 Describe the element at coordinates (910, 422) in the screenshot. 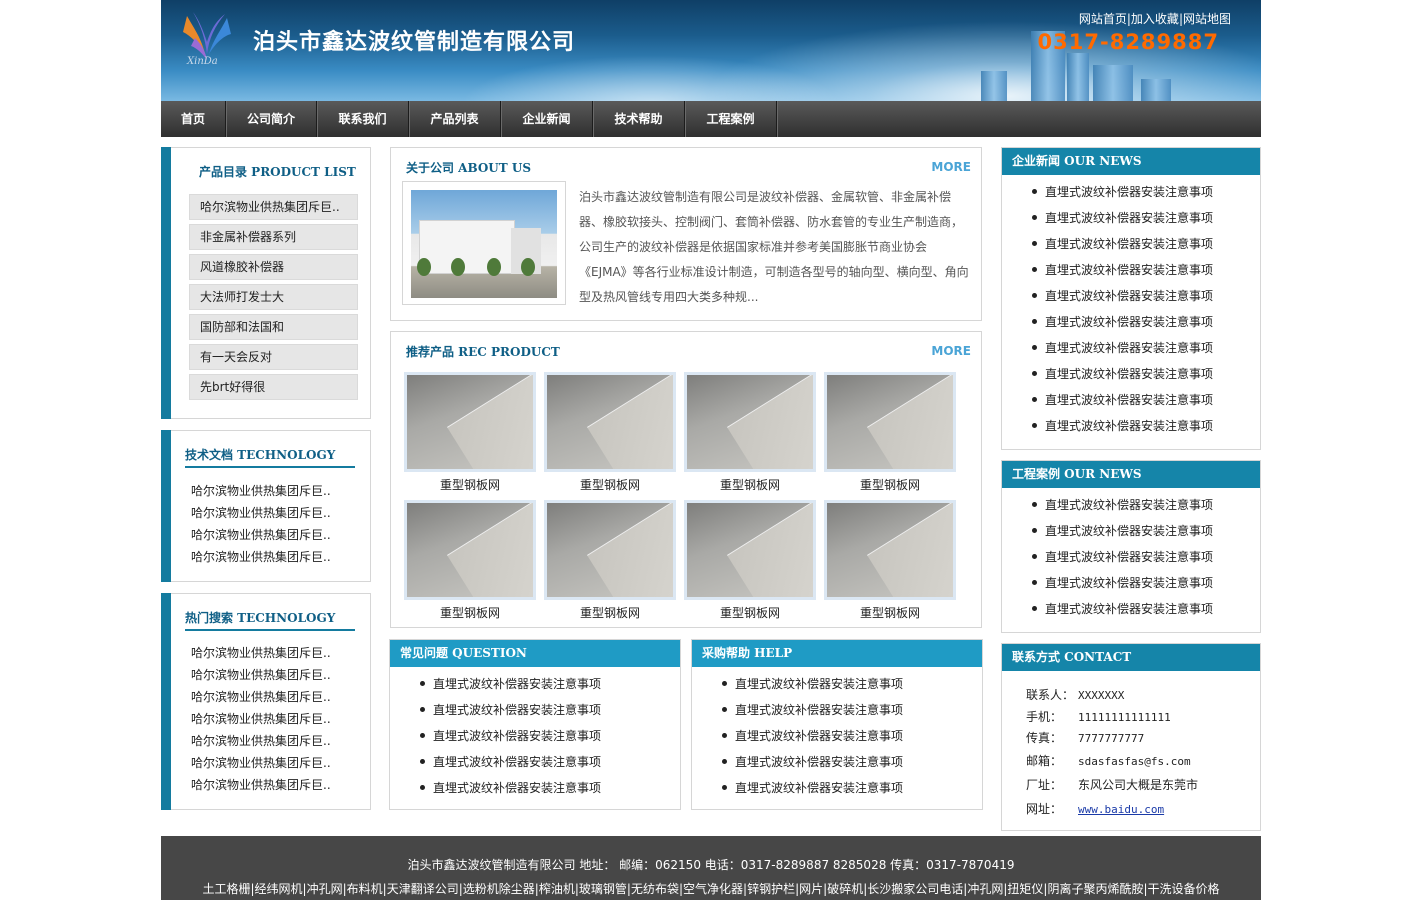

I see `steel-sheet` at that location.